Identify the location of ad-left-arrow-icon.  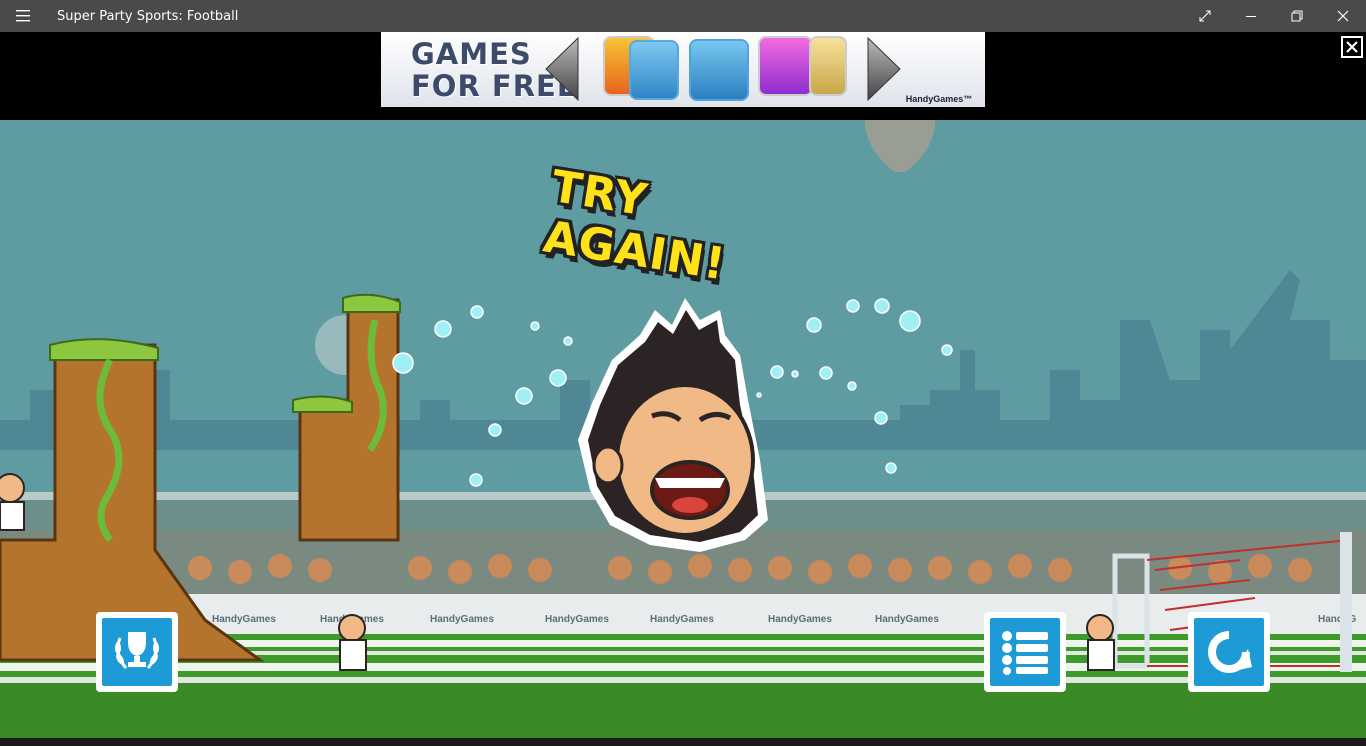
(562, 69).